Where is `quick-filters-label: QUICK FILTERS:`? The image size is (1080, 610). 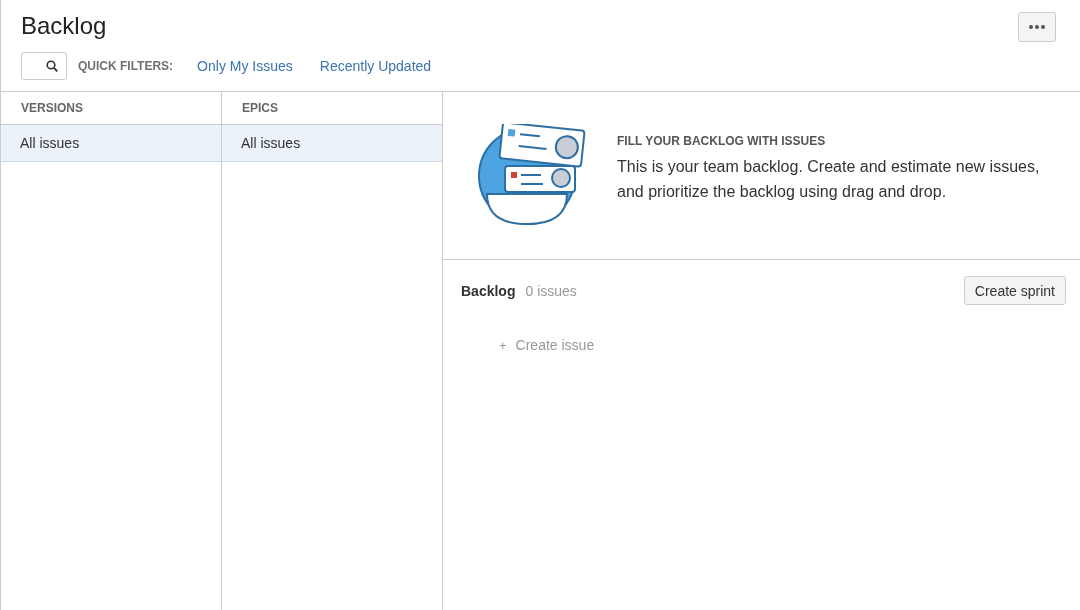 quick-filters-label: QUICK FILTERS: is located at coordinates (126, 66).